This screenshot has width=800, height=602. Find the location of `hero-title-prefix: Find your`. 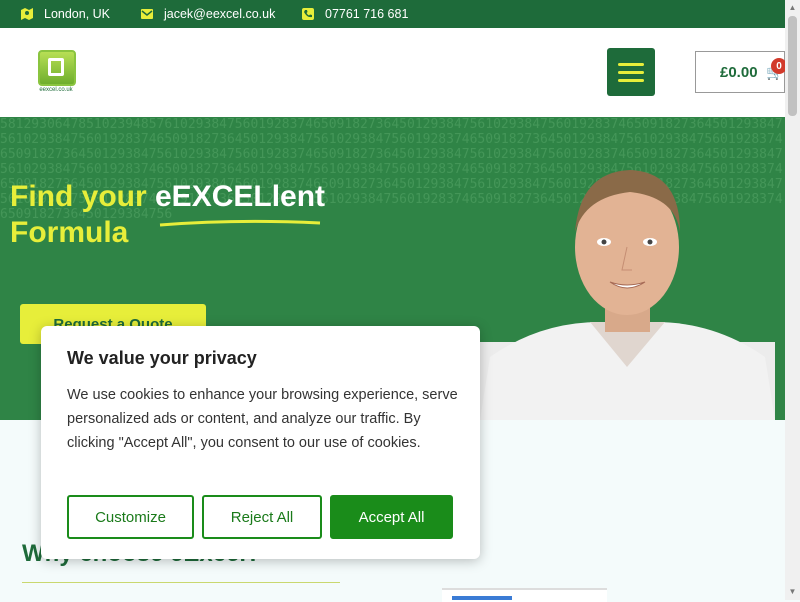

hero-title-prefix: Find your is located at coordinates (82, 196).